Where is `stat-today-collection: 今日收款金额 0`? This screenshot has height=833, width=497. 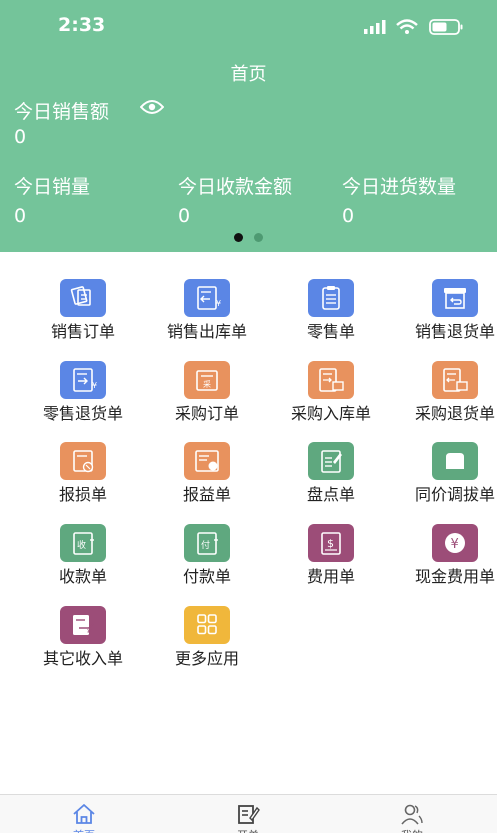 stat-today-collection: 今日收款金额 0 is located at coordinates (235, 199).